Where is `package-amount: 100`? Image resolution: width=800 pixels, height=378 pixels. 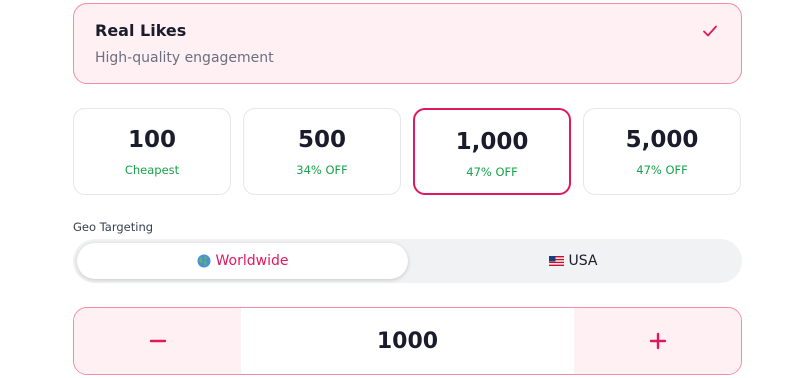 package-amount: 100 is located at coordinates (151, 140).